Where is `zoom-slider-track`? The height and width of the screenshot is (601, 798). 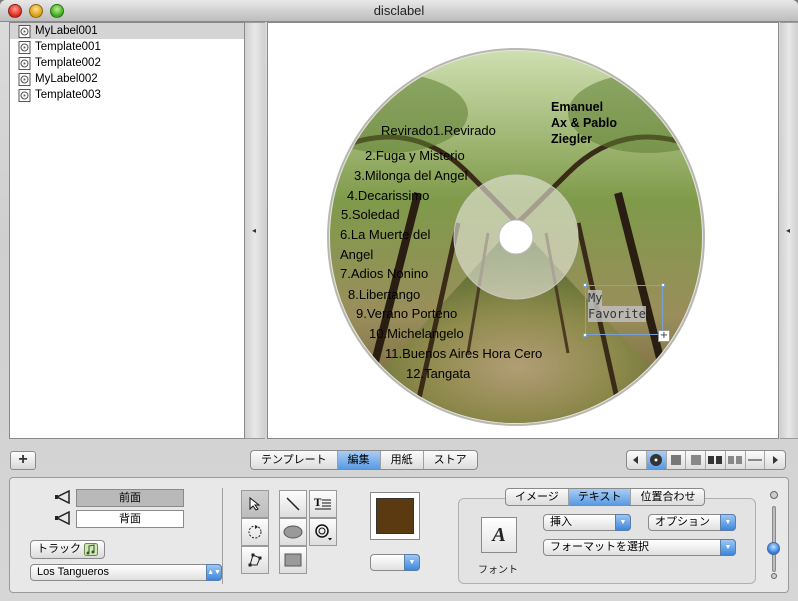 zoom-slider-track is located at coordinates (774, 539).